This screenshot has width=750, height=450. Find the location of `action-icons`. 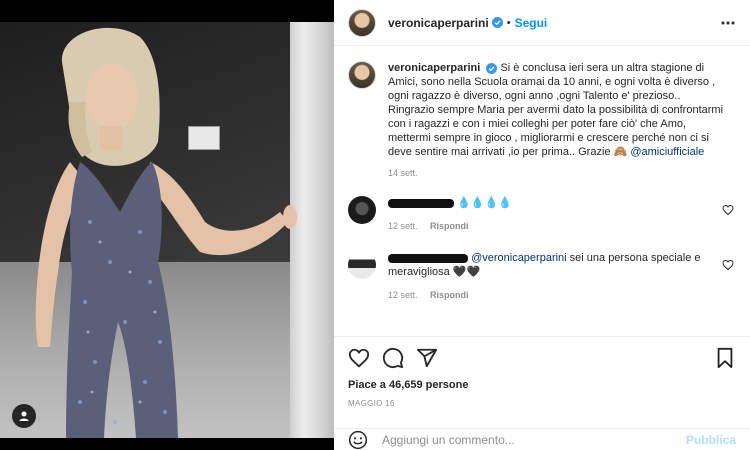

action-icons is located at coordinates (542, 358).